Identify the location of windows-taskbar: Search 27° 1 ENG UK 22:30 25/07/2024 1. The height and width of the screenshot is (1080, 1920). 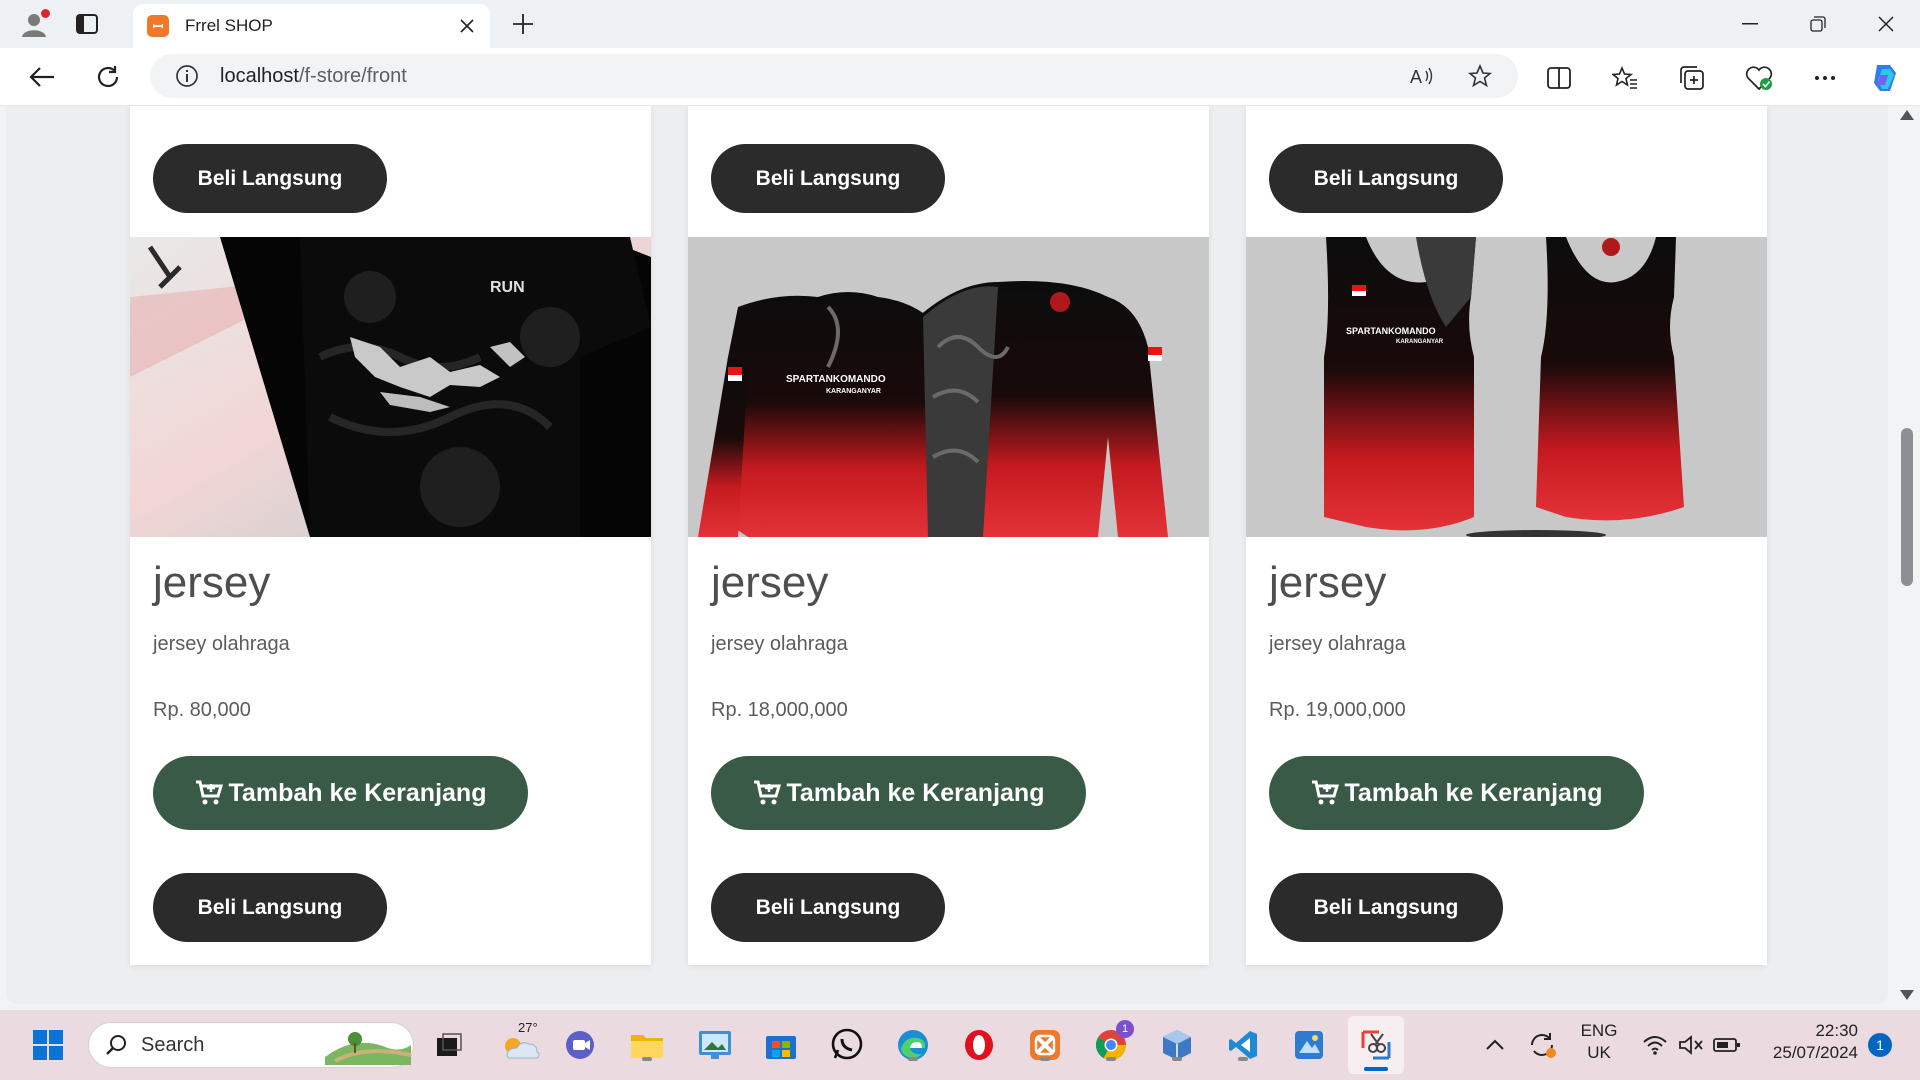
(960, 1045).